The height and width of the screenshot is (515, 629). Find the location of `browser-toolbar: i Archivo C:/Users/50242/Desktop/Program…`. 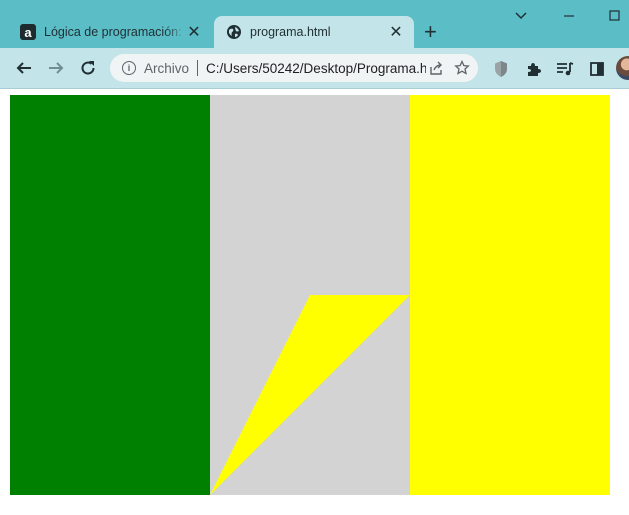

browser-toolbar: i Archivo C:/Users/50242/Desktop/Program… is located at coordinates (314, 68).